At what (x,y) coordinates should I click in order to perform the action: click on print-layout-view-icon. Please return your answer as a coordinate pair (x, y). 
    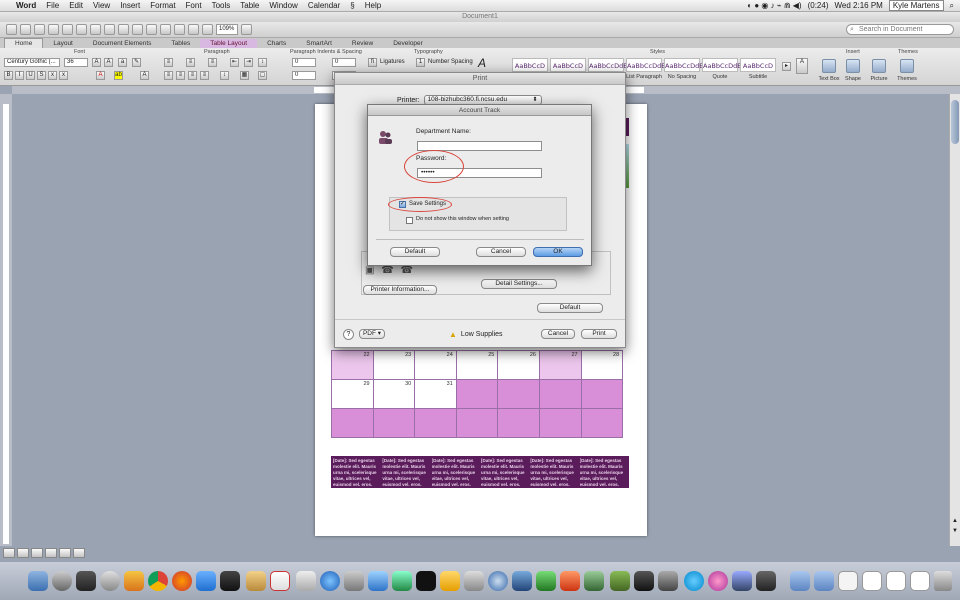
    Looking at the image, I should click on (51, 553).